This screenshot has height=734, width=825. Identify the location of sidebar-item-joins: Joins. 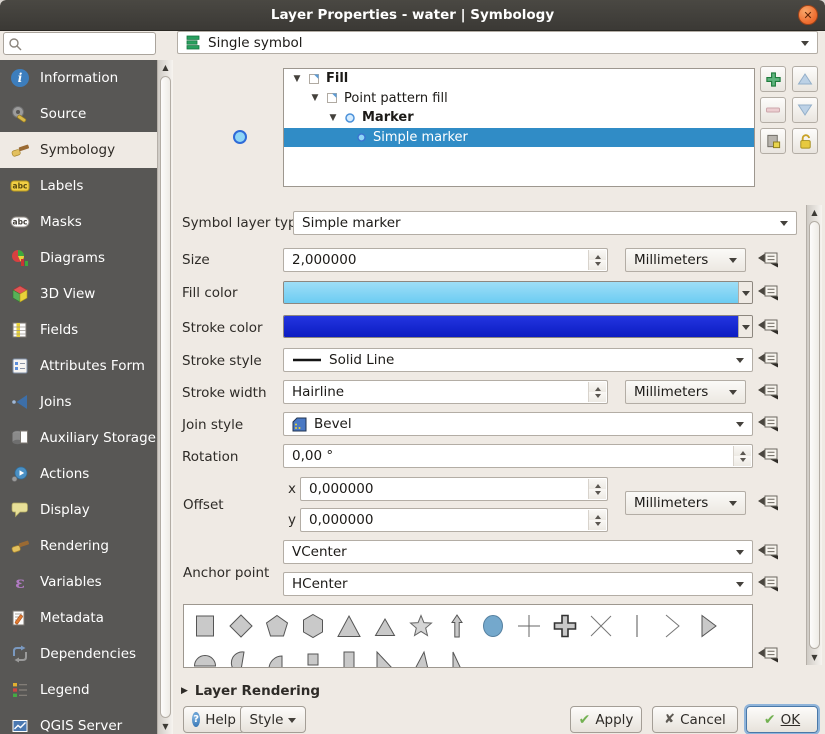
(78, 402).